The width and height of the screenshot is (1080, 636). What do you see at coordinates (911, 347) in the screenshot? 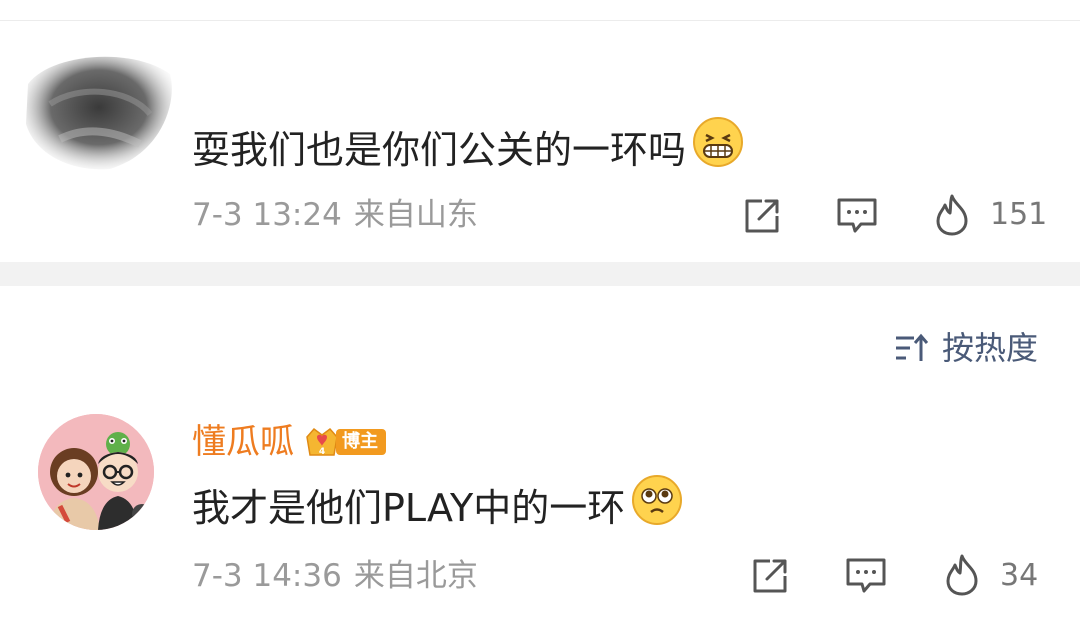
I see `sort-icon` at bounding box center [911, 347].